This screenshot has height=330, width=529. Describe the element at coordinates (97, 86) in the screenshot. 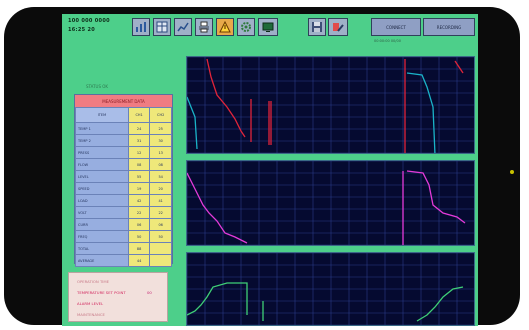

I see `side-caption: STATUS OK` at that location.